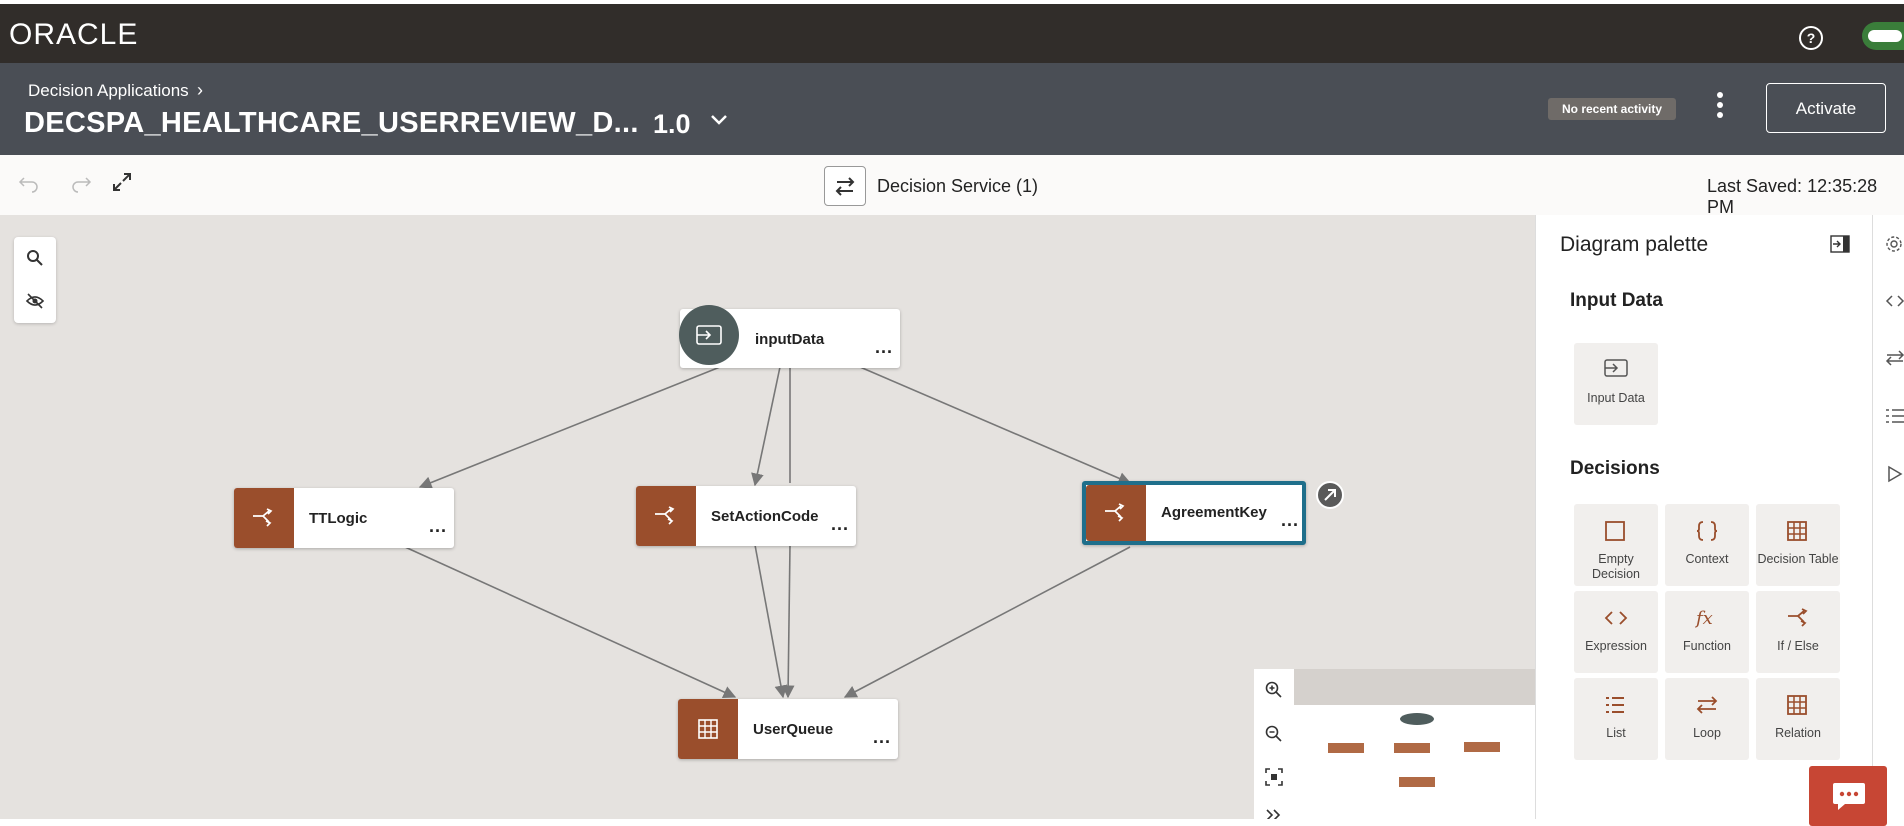 This screenshot has height=826, width=1904. Describe the element at coordinates (1798, 733) in the screenshot. I see `palette-tile-label: Relation` at that location.